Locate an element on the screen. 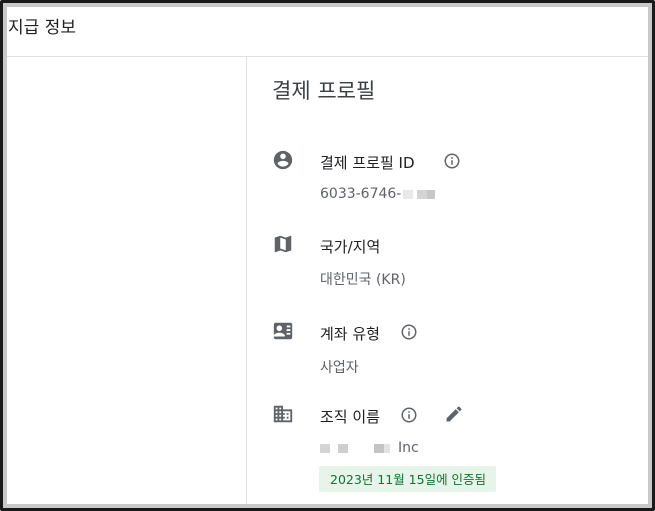  page-title: 지급 정보 is located at coordinates (42, 28).